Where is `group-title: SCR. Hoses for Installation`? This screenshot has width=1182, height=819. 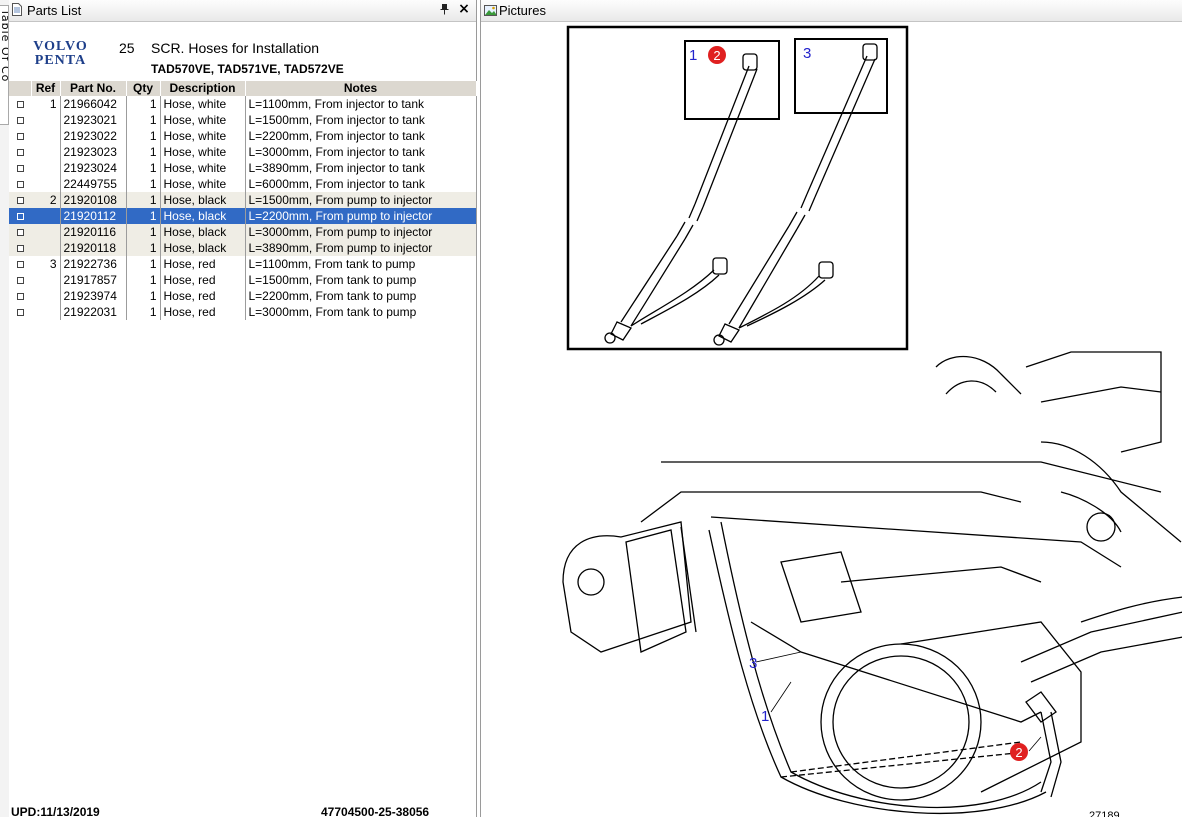
group-title: SCR. Hoses for Installation is located at coordinates (235, 48).